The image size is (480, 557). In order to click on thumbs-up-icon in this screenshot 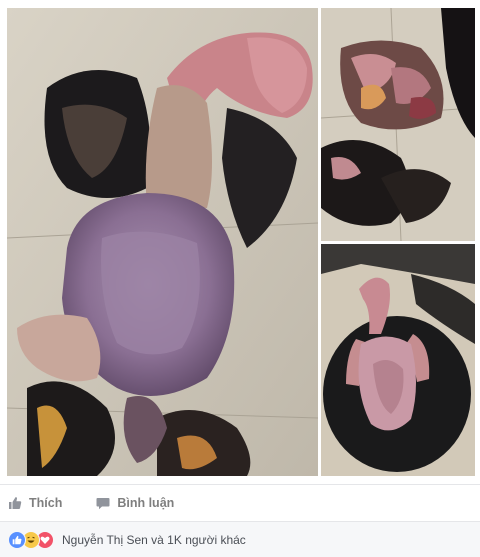, I will do `click(15, 503)`.